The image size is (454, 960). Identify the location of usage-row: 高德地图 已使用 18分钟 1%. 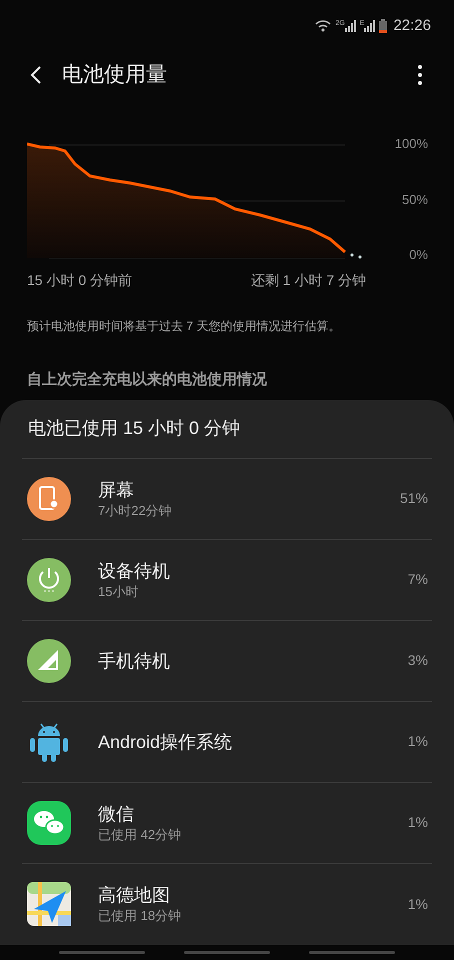
(227, 904).